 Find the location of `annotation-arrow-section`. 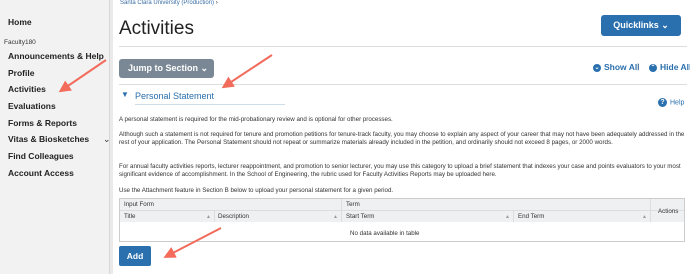

annotation-arrow-section is located at coordinates (247, 71).